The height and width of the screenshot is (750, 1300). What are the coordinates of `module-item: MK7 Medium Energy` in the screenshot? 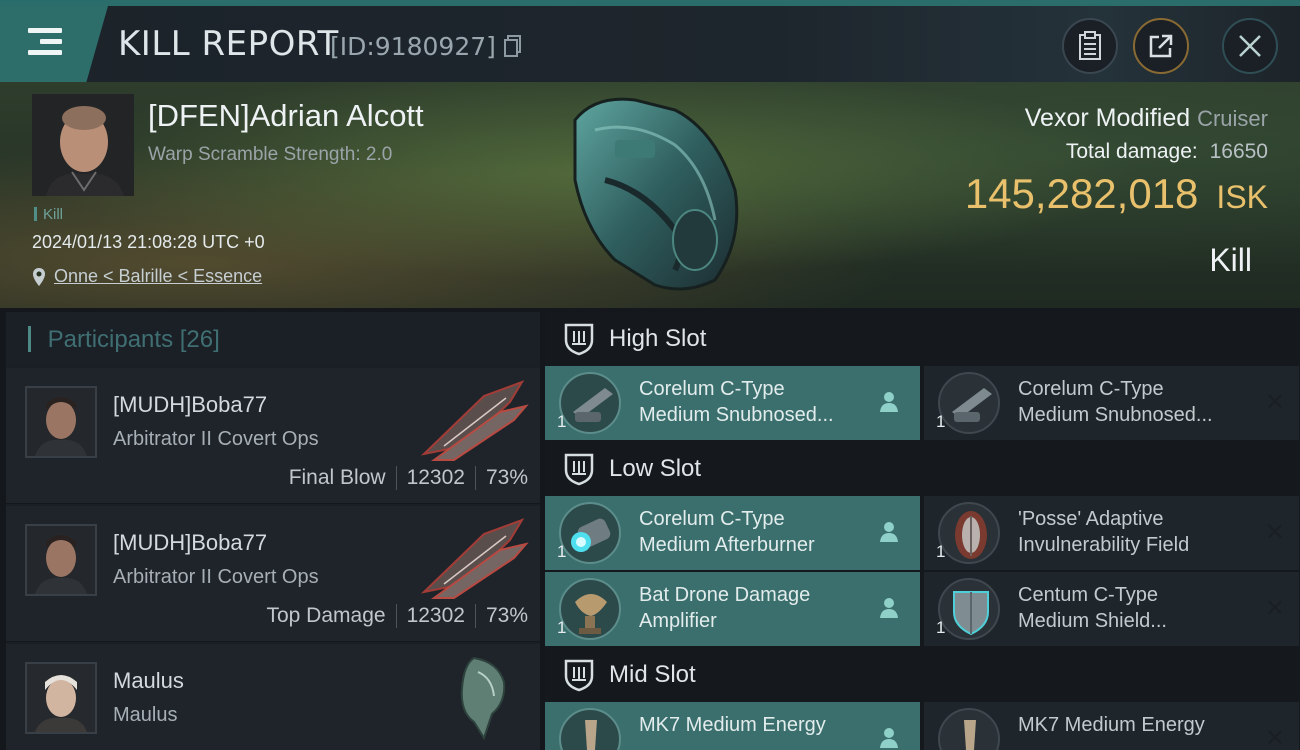 It's located at (732, 726).